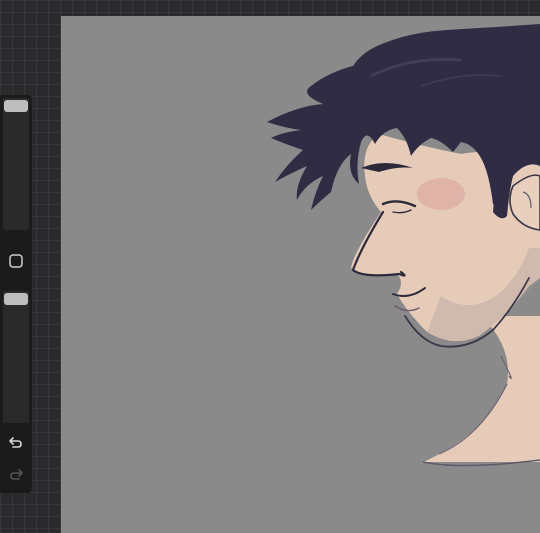 This screenshot has width=540, height=533. Describe the element at coordinates (16, 106) in the screenshot. I see `brush-size-slider-thumb` at that location.